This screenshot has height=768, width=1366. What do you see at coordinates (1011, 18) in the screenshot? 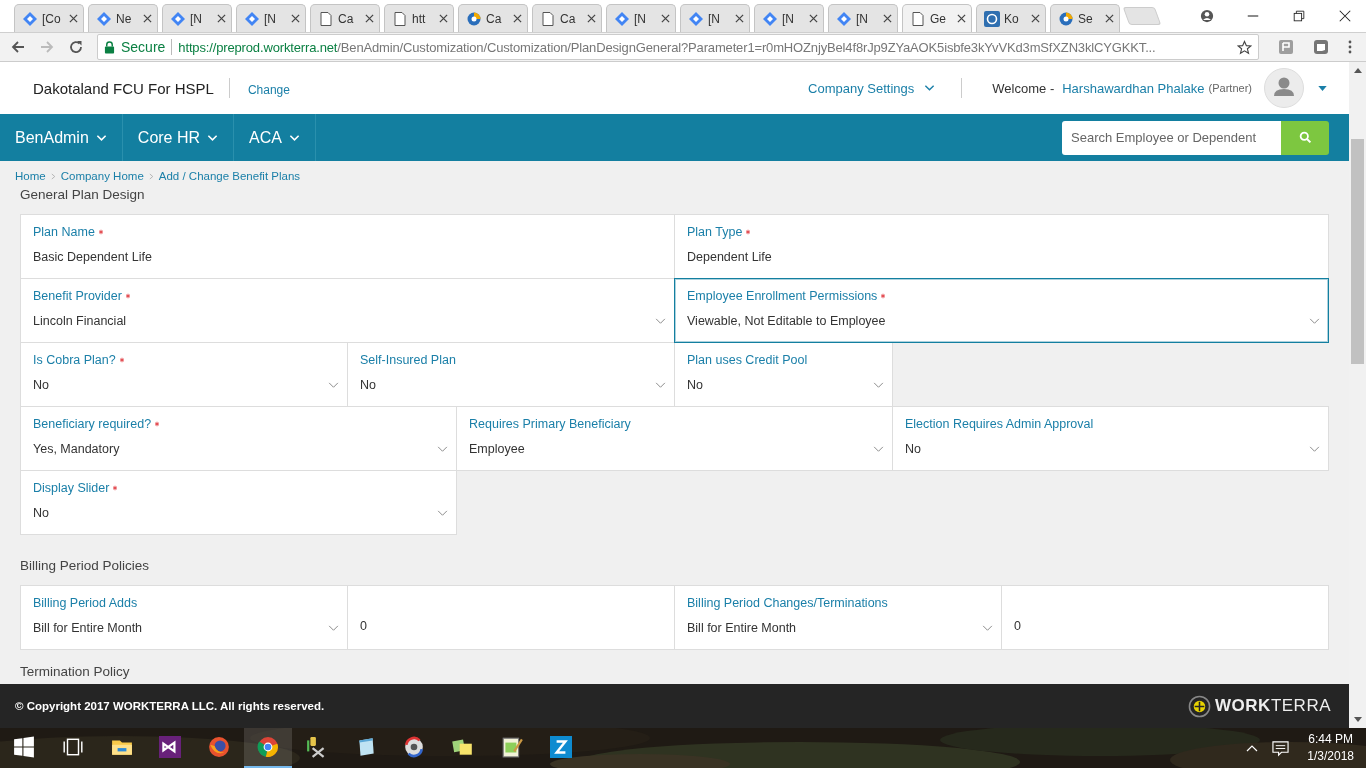
I see `browser-tab: Ko` at bounding box center [1011, 18].